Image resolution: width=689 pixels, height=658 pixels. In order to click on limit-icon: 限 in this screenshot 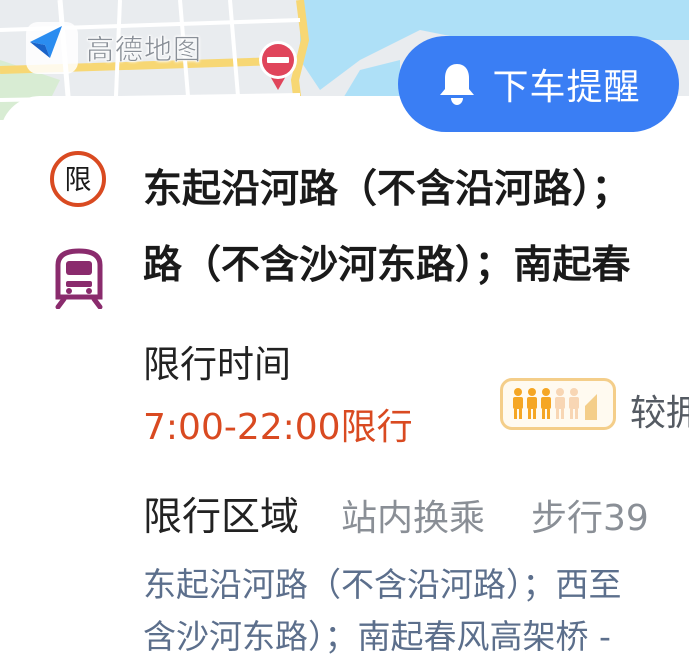, I will do `click(78, 179)`.